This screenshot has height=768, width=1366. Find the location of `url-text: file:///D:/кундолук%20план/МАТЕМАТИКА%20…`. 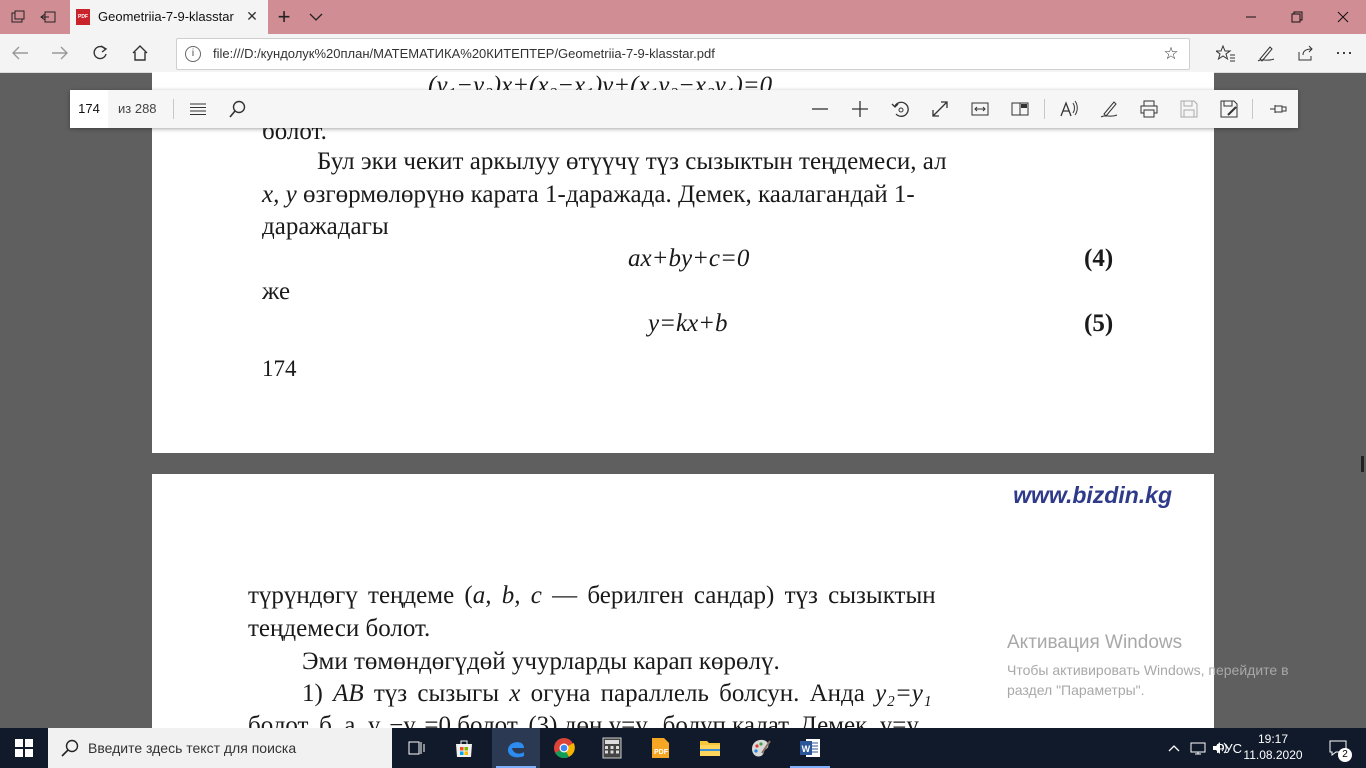

url-text: file:///D:/кундолук%20план/МАТЕМАТИКА%20… is located at coordinates (464, 53).